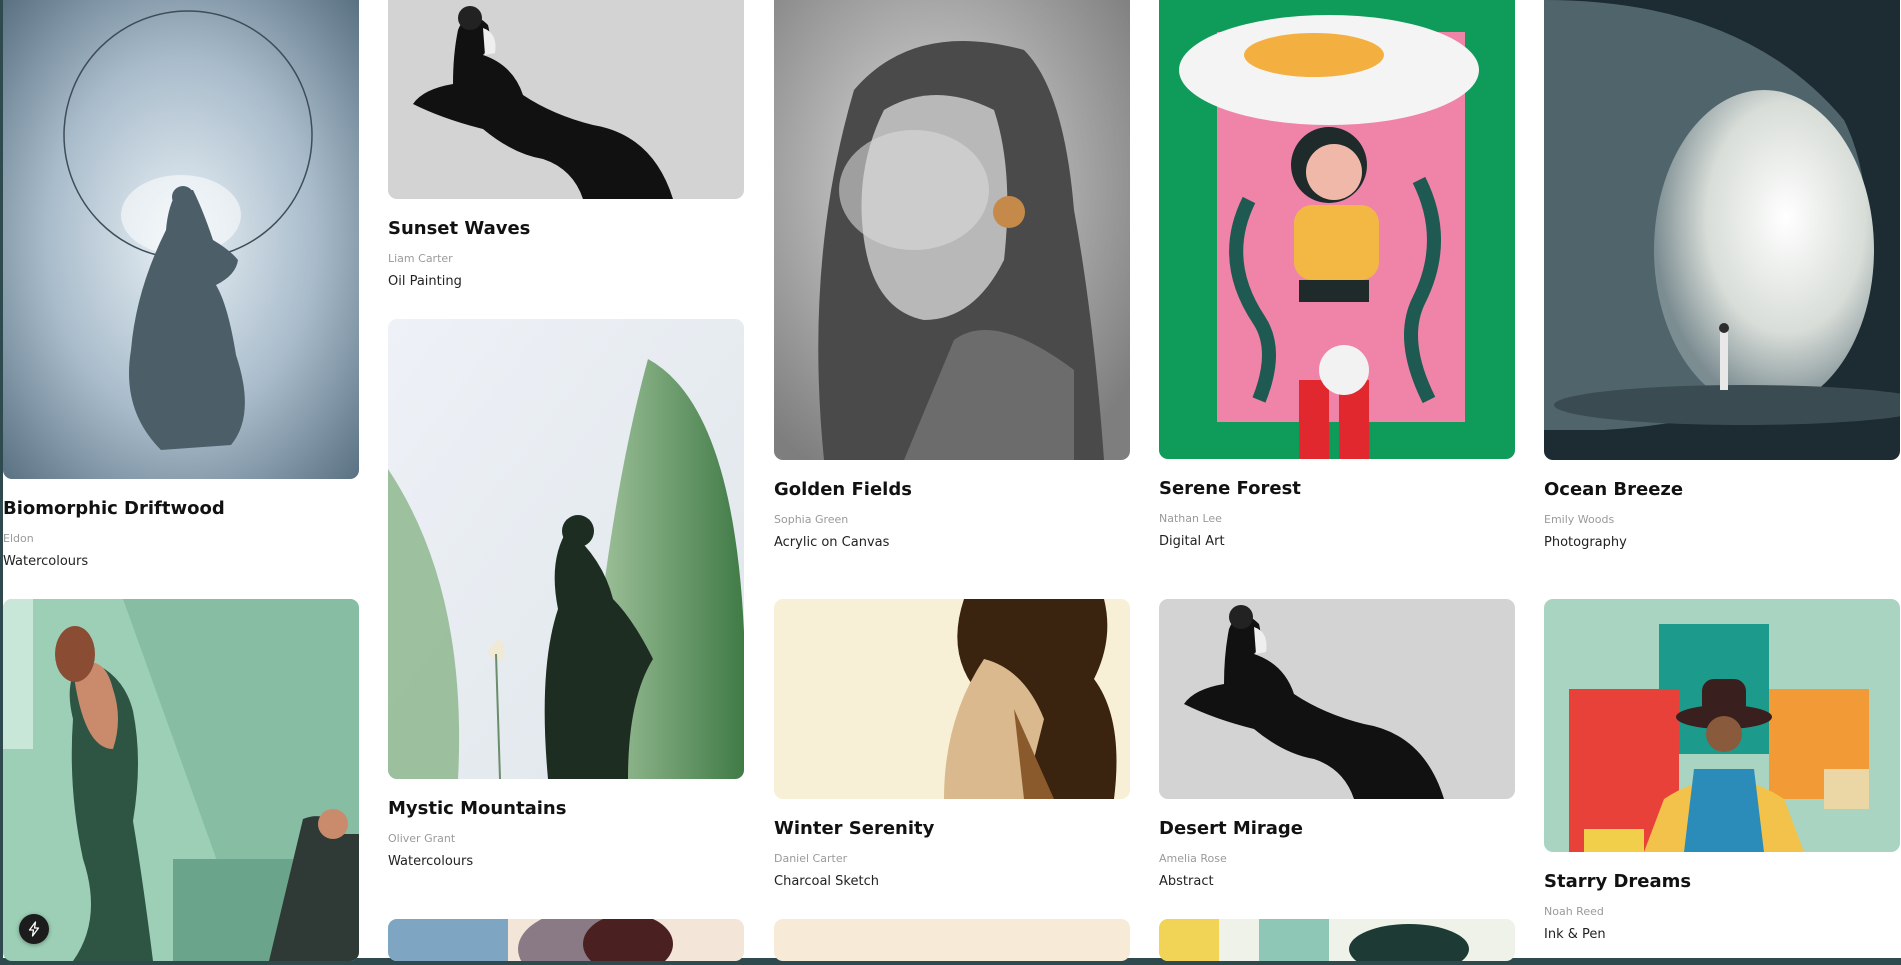  What do you see at coordinates (422, 838) in the screenshot?
I see `artwork-artist: Oliver Grant` at bounding box center [422, 838].